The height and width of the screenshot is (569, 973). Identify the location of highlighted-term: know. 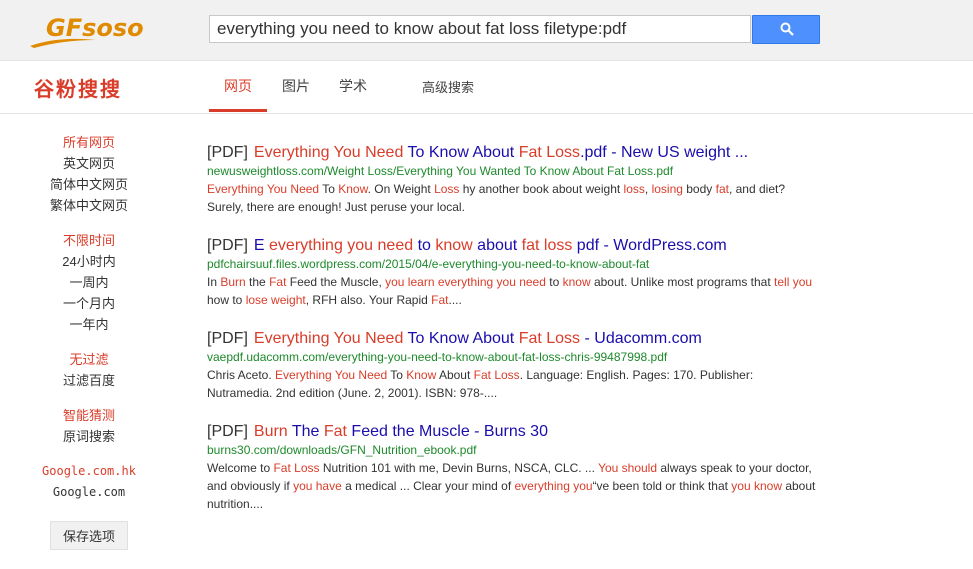
(576, 282).